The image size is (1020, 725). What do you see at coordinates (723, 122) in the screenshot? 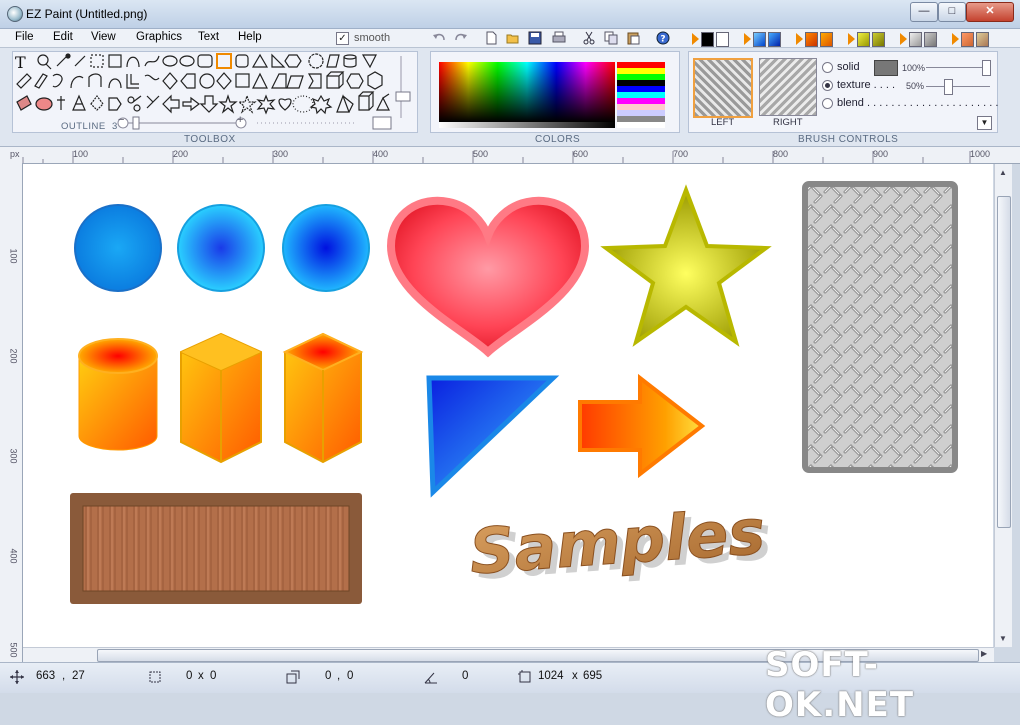
I see `left-brush-label: LEFT` at bounding box center [723, 122].